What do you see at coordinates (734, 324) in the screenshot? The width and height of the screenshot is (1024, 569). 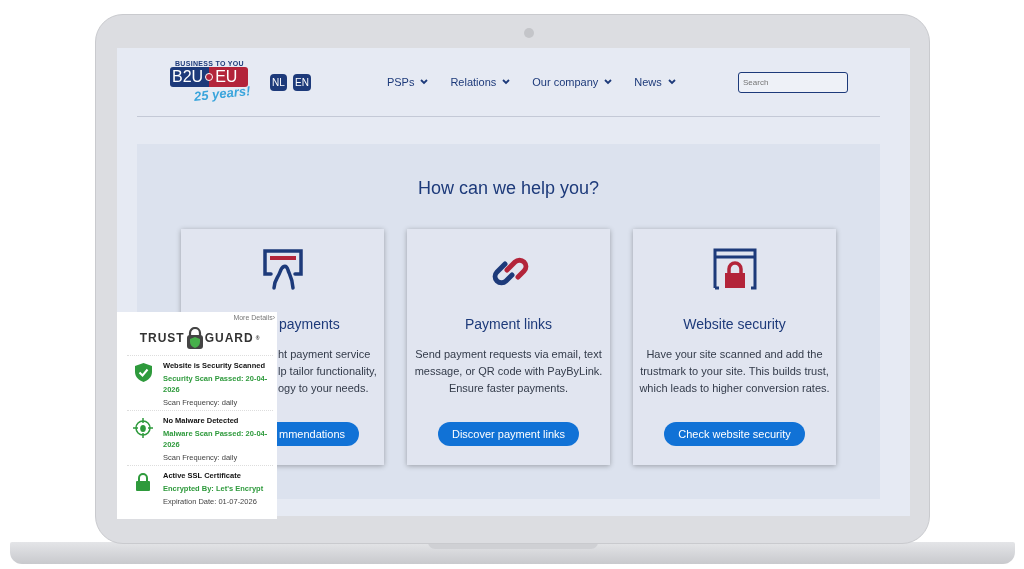 I see `card-title: Website security` at bounding box center [734, 324].